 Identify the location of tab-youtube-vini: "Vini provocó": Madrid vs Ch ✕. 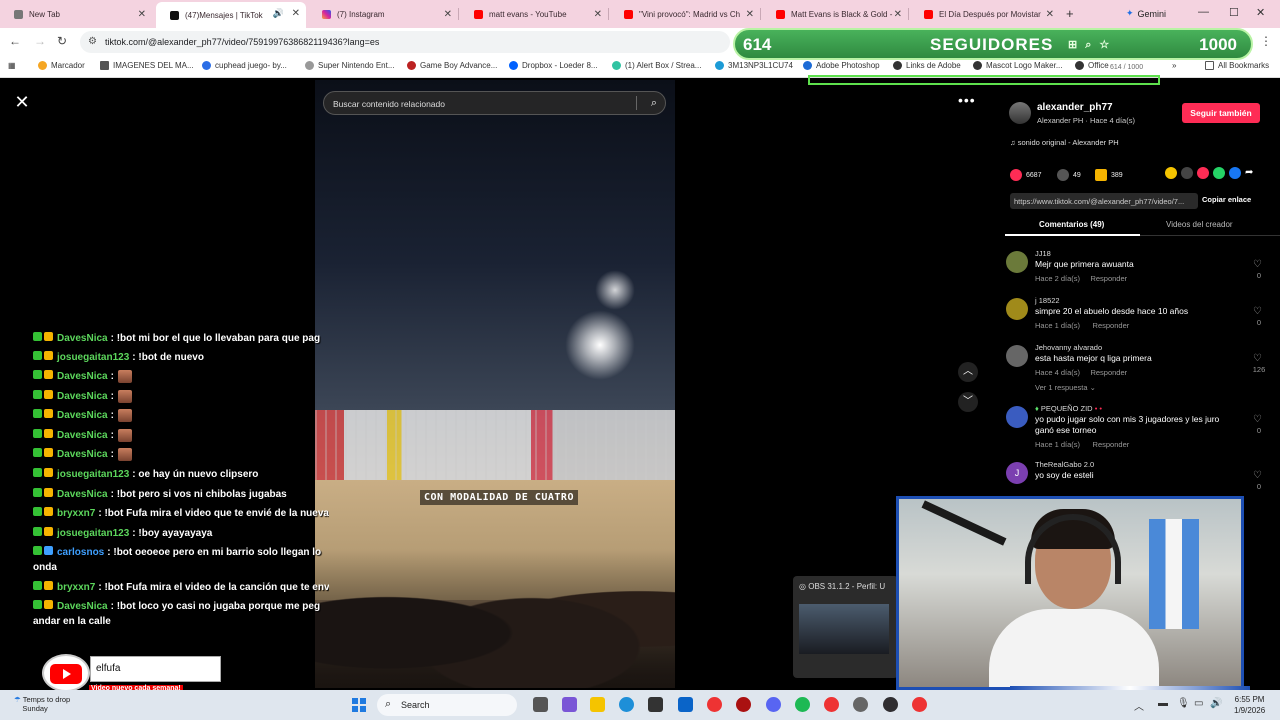
(685, 14).